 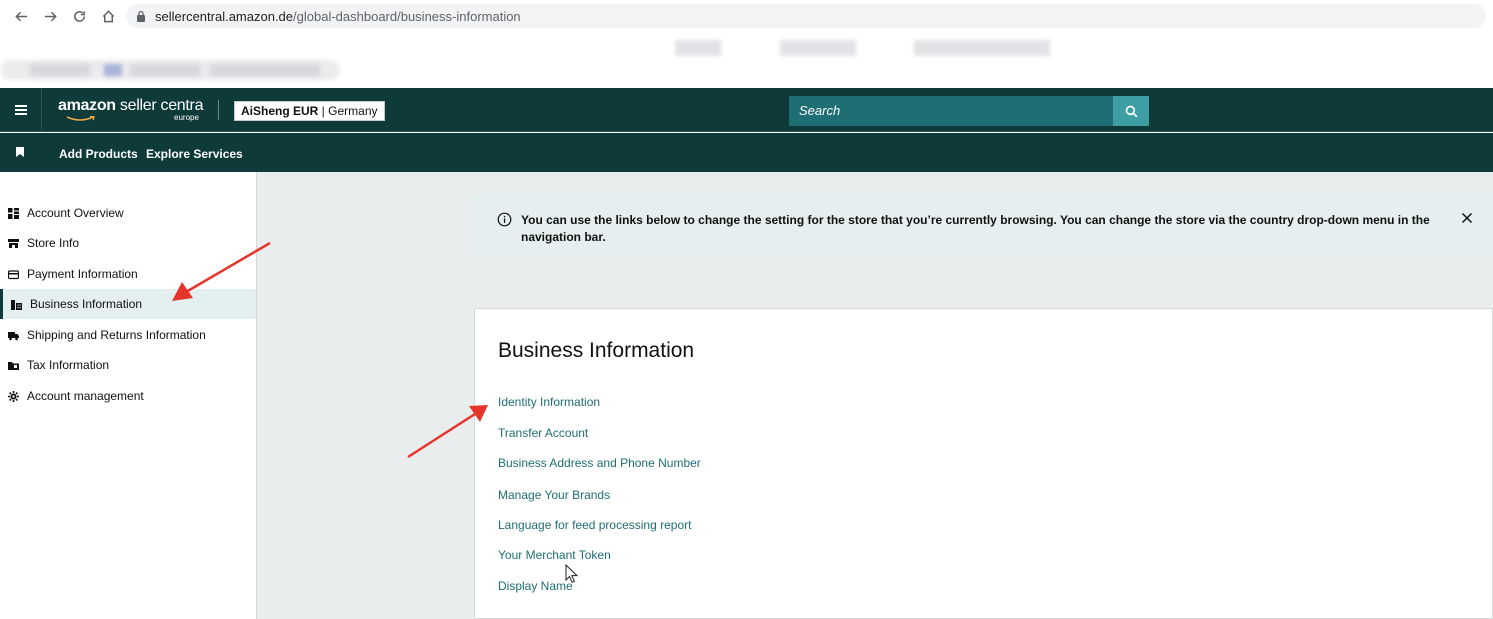 I want to click on building-icon, so click(x=16, y=304).